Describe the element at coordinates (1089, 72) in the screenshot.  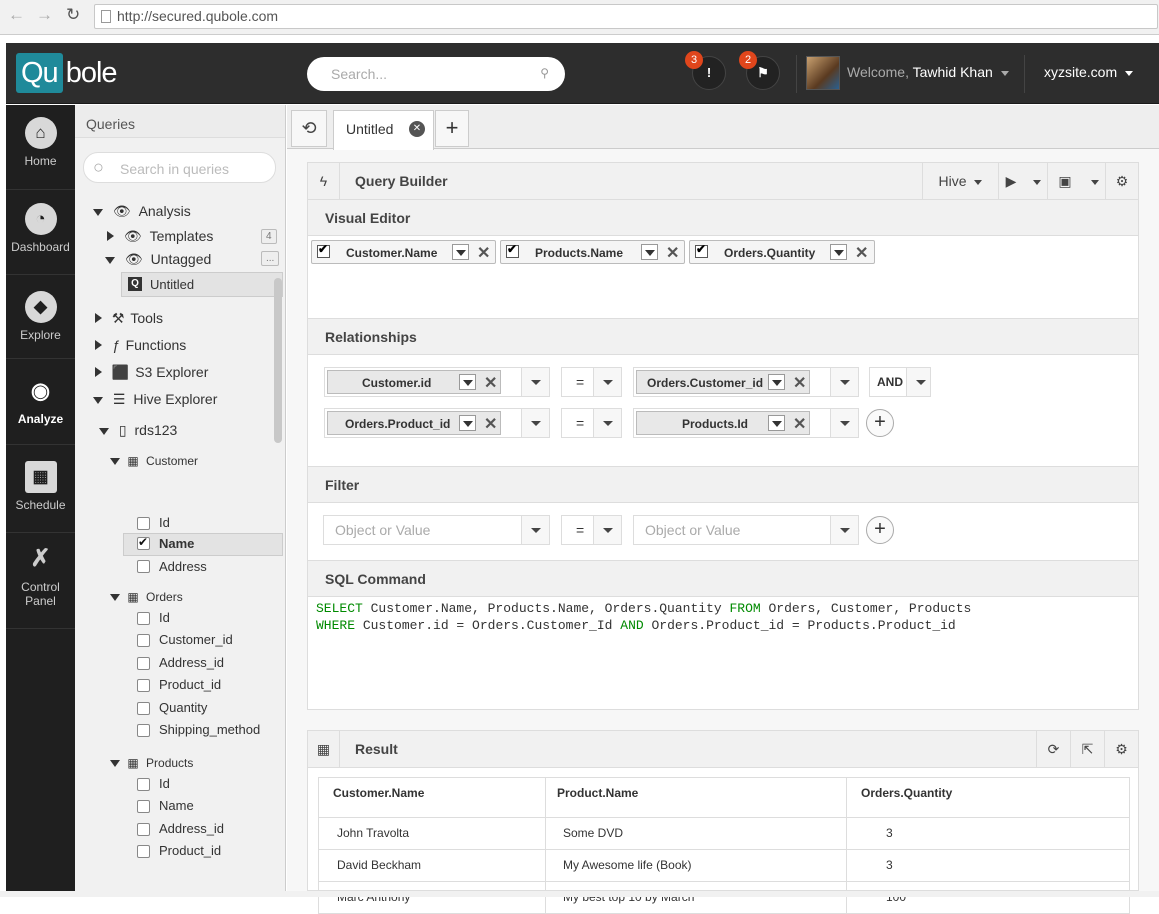
I see `site-menu: xyzsite.com` at that location.